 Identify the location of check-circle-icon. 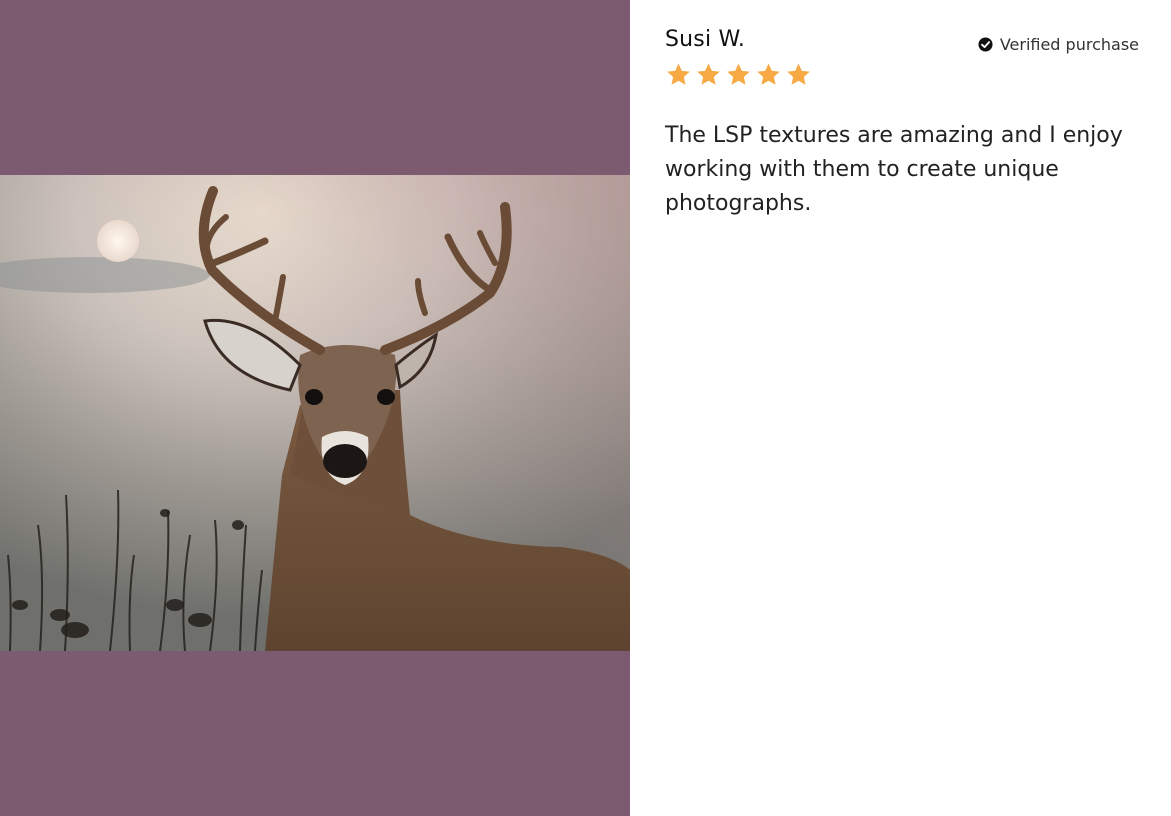
(985, 44).